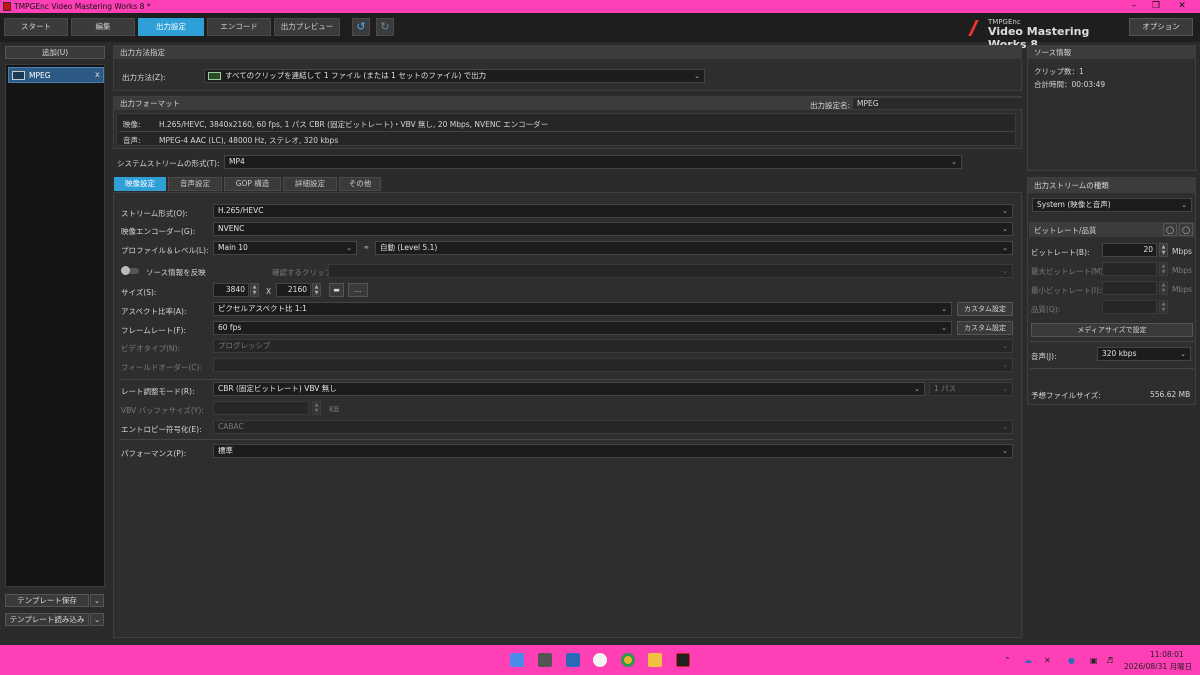 This screenshot has width=1200, height=675. I want to click on stream-format-value: H.265/HEVC, so click(241, 210).